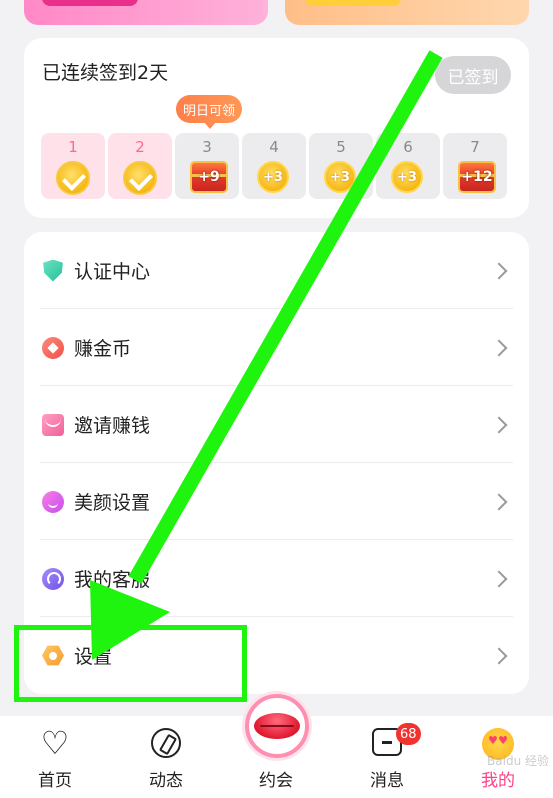 This screenshot has width=553, height=798. I want to click on checkin-day: 4 +3, so click(274, 166).